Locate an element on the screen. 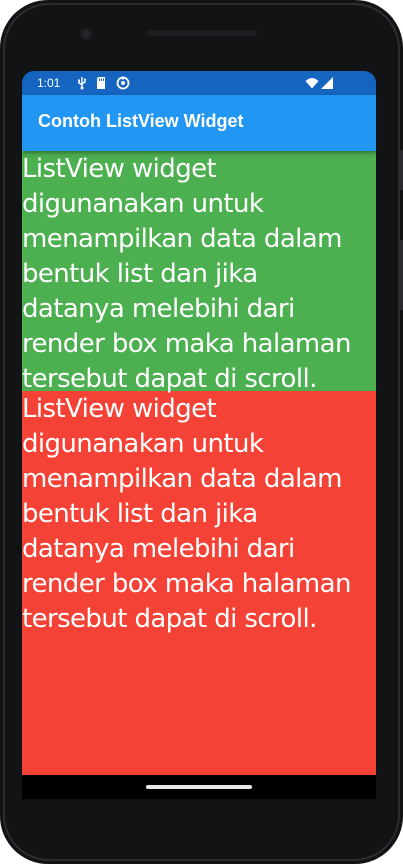  app-bar-title: Contoh ListView Widget is located at coordinates (141, 121).